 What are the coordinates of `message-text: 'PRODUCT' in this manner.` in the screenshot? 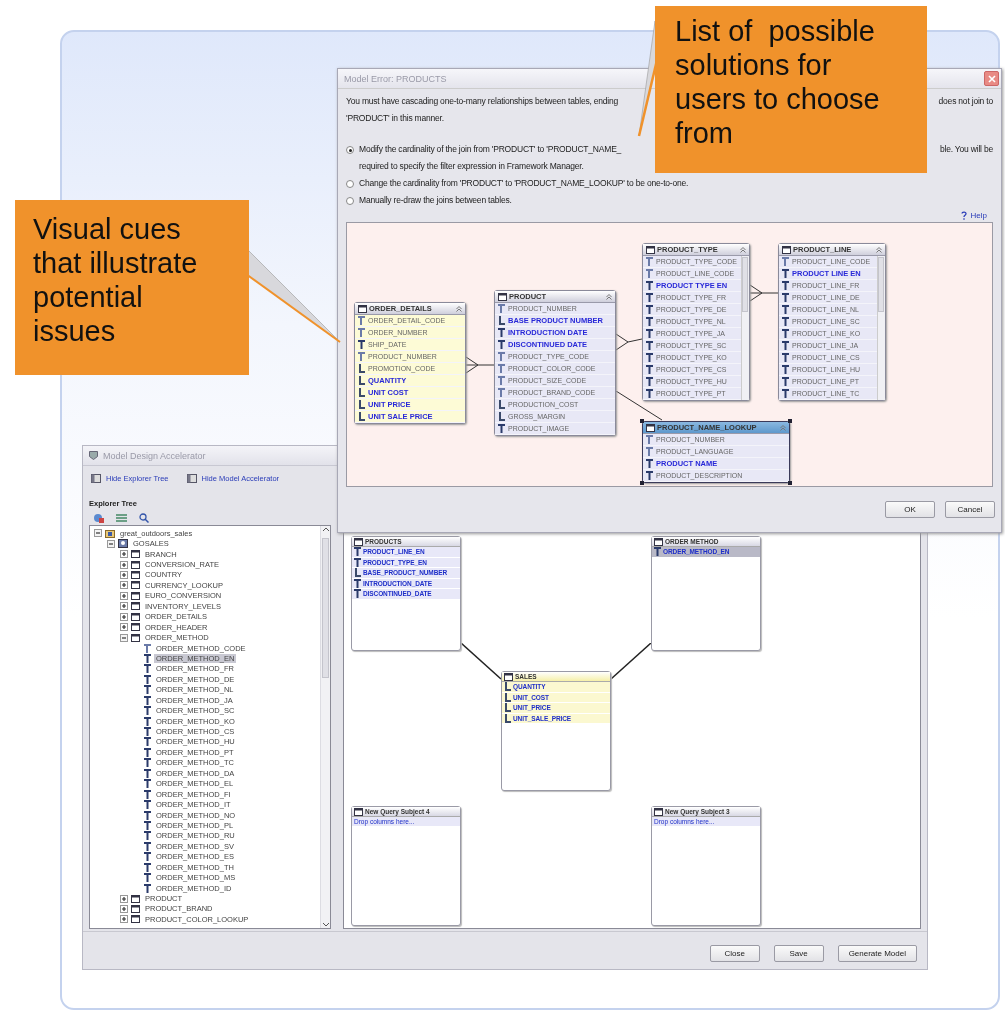 It's located at (395, 118).